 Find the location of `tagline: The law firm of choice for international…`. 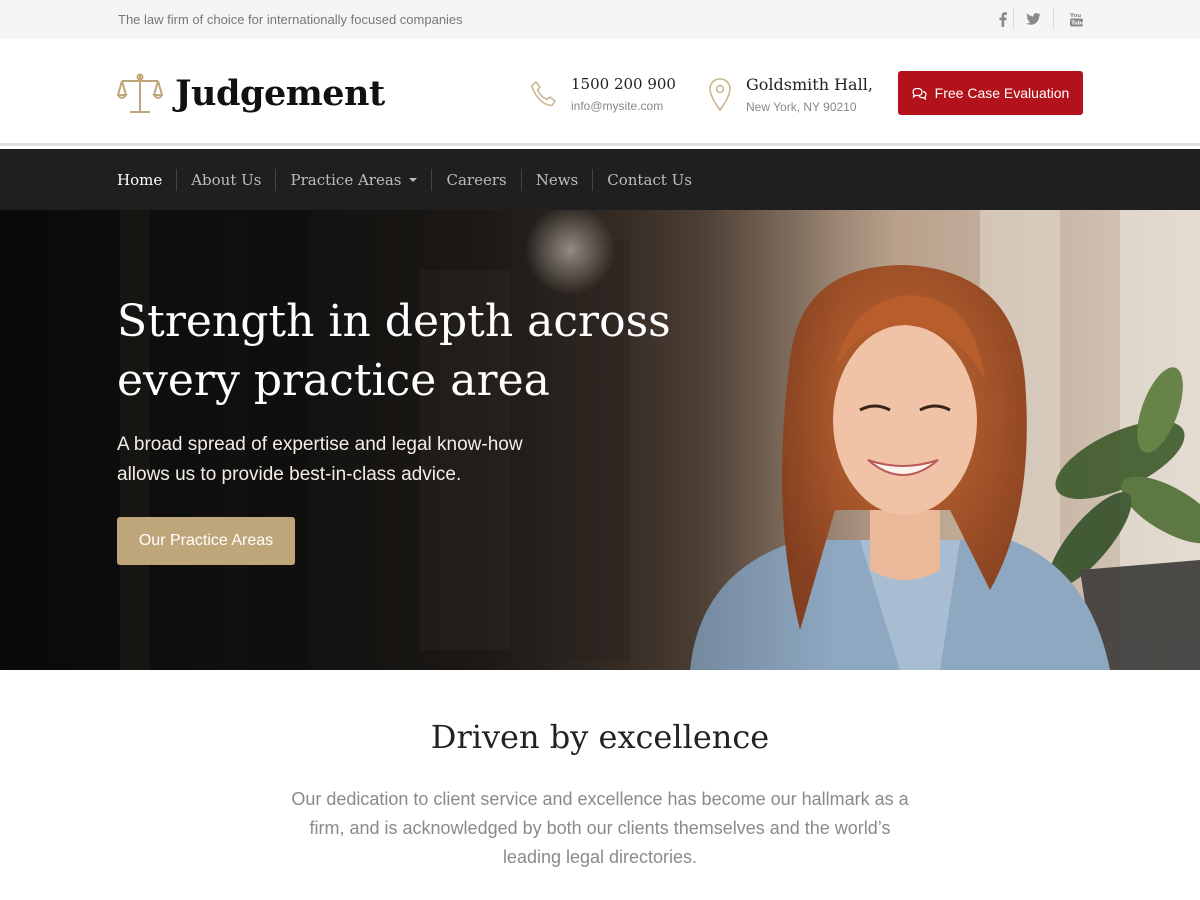

tagline: The law firm of choice for international… is located at coordinates (290, 19).